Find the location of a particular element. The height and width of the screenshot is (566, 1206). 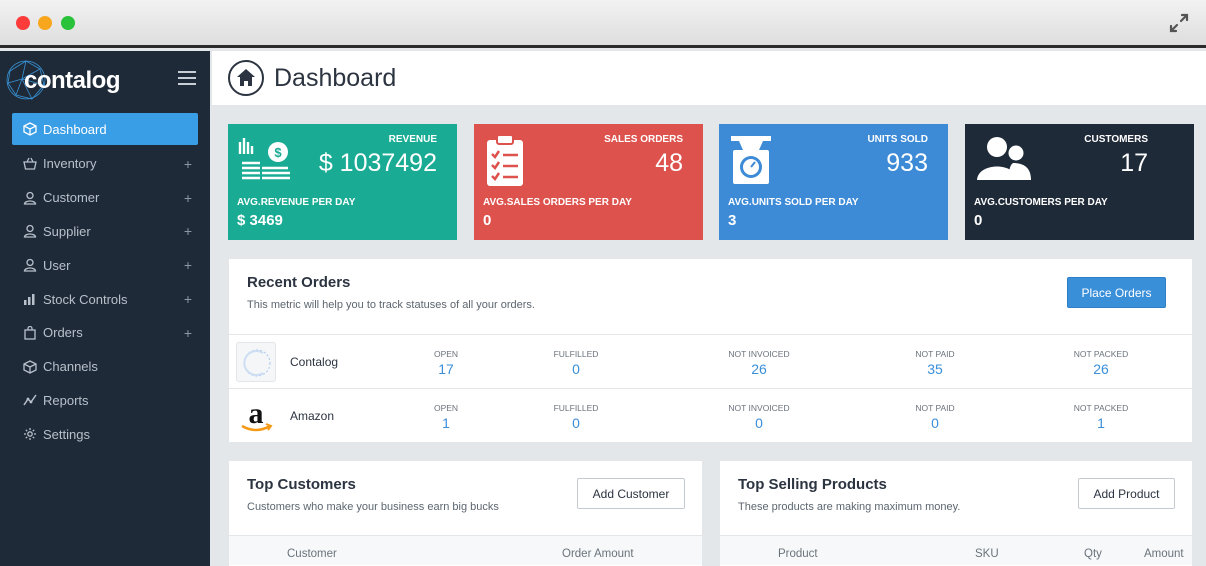

stat-value: 933 is located at coordinates (907, 163).